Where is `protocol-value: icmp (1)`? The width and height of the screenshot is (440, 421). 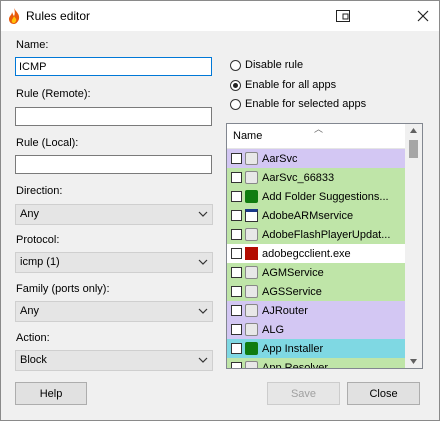 protocol-value: icmp (1) is located at coordinates (40, 262).